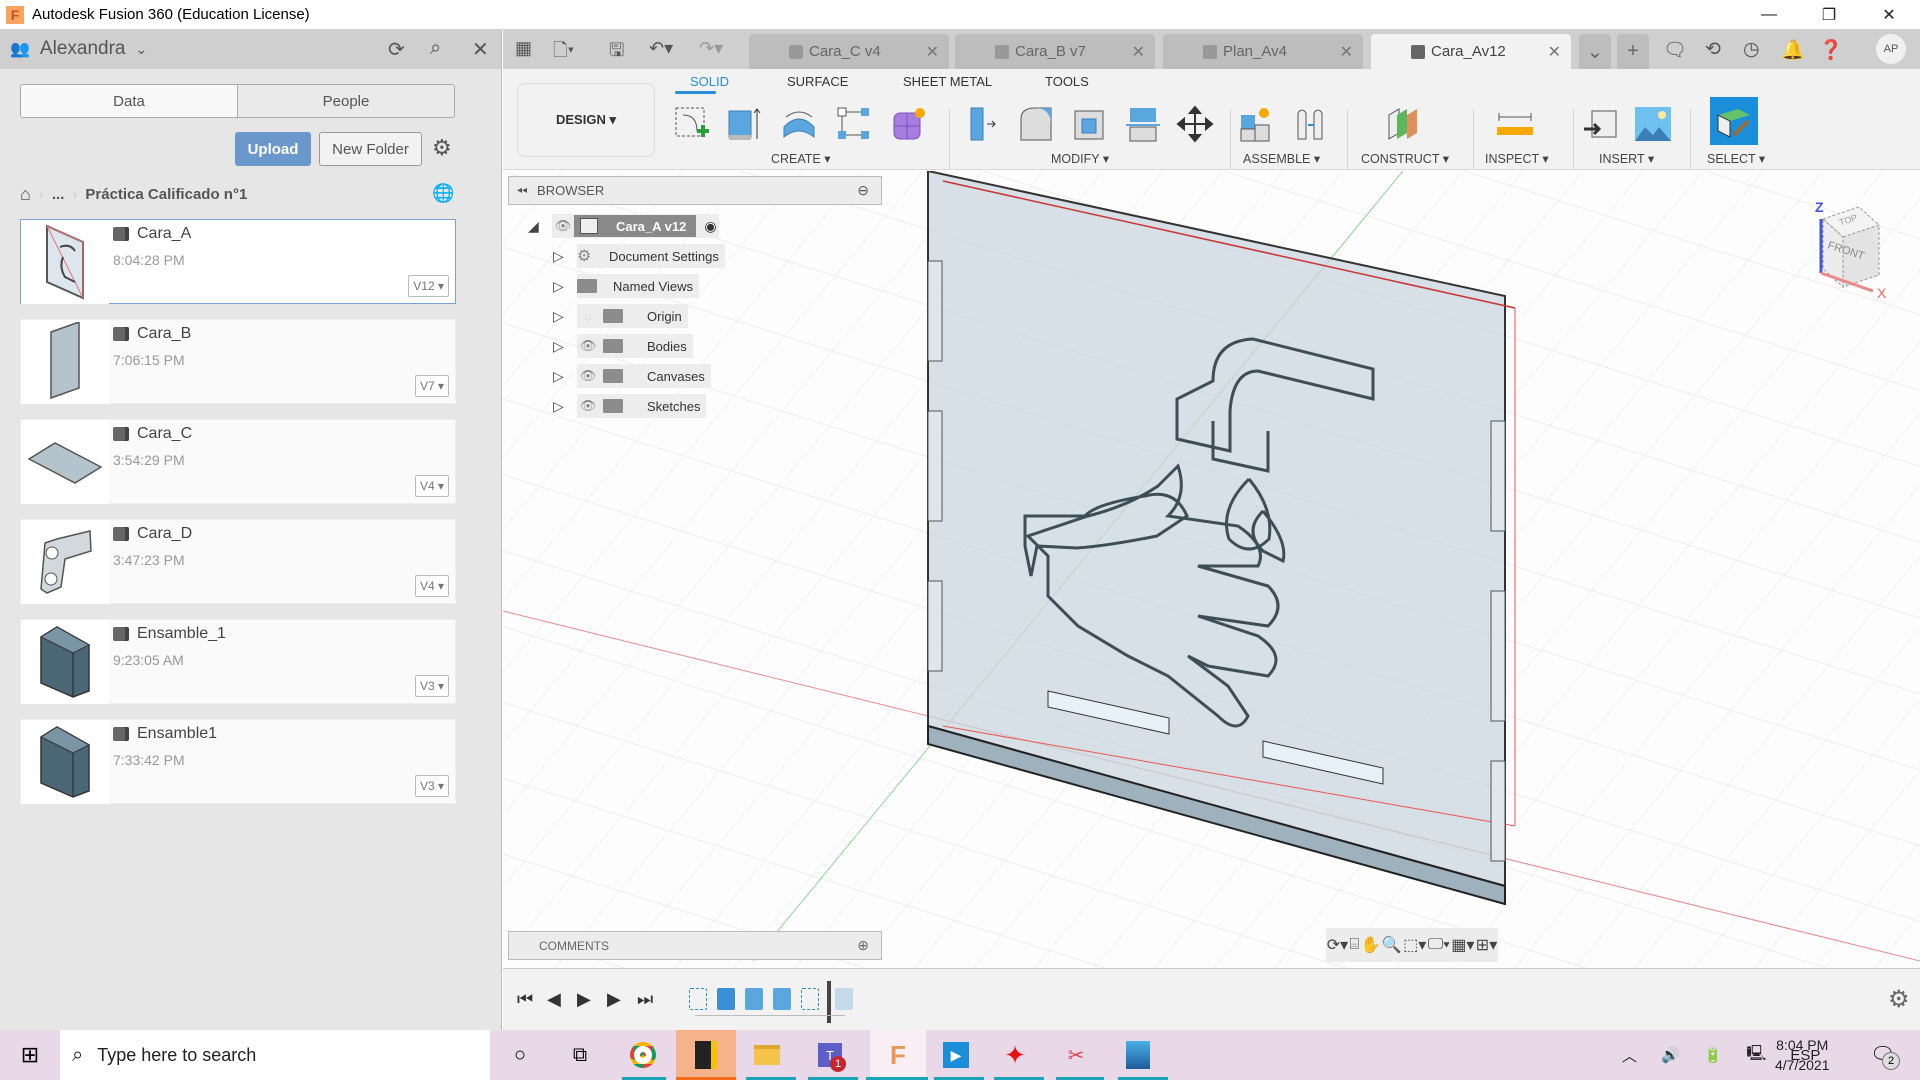 The height and width of the screenshot is (1080, 1920). I want to click on offset-plane-icon, so click(1404, 124).